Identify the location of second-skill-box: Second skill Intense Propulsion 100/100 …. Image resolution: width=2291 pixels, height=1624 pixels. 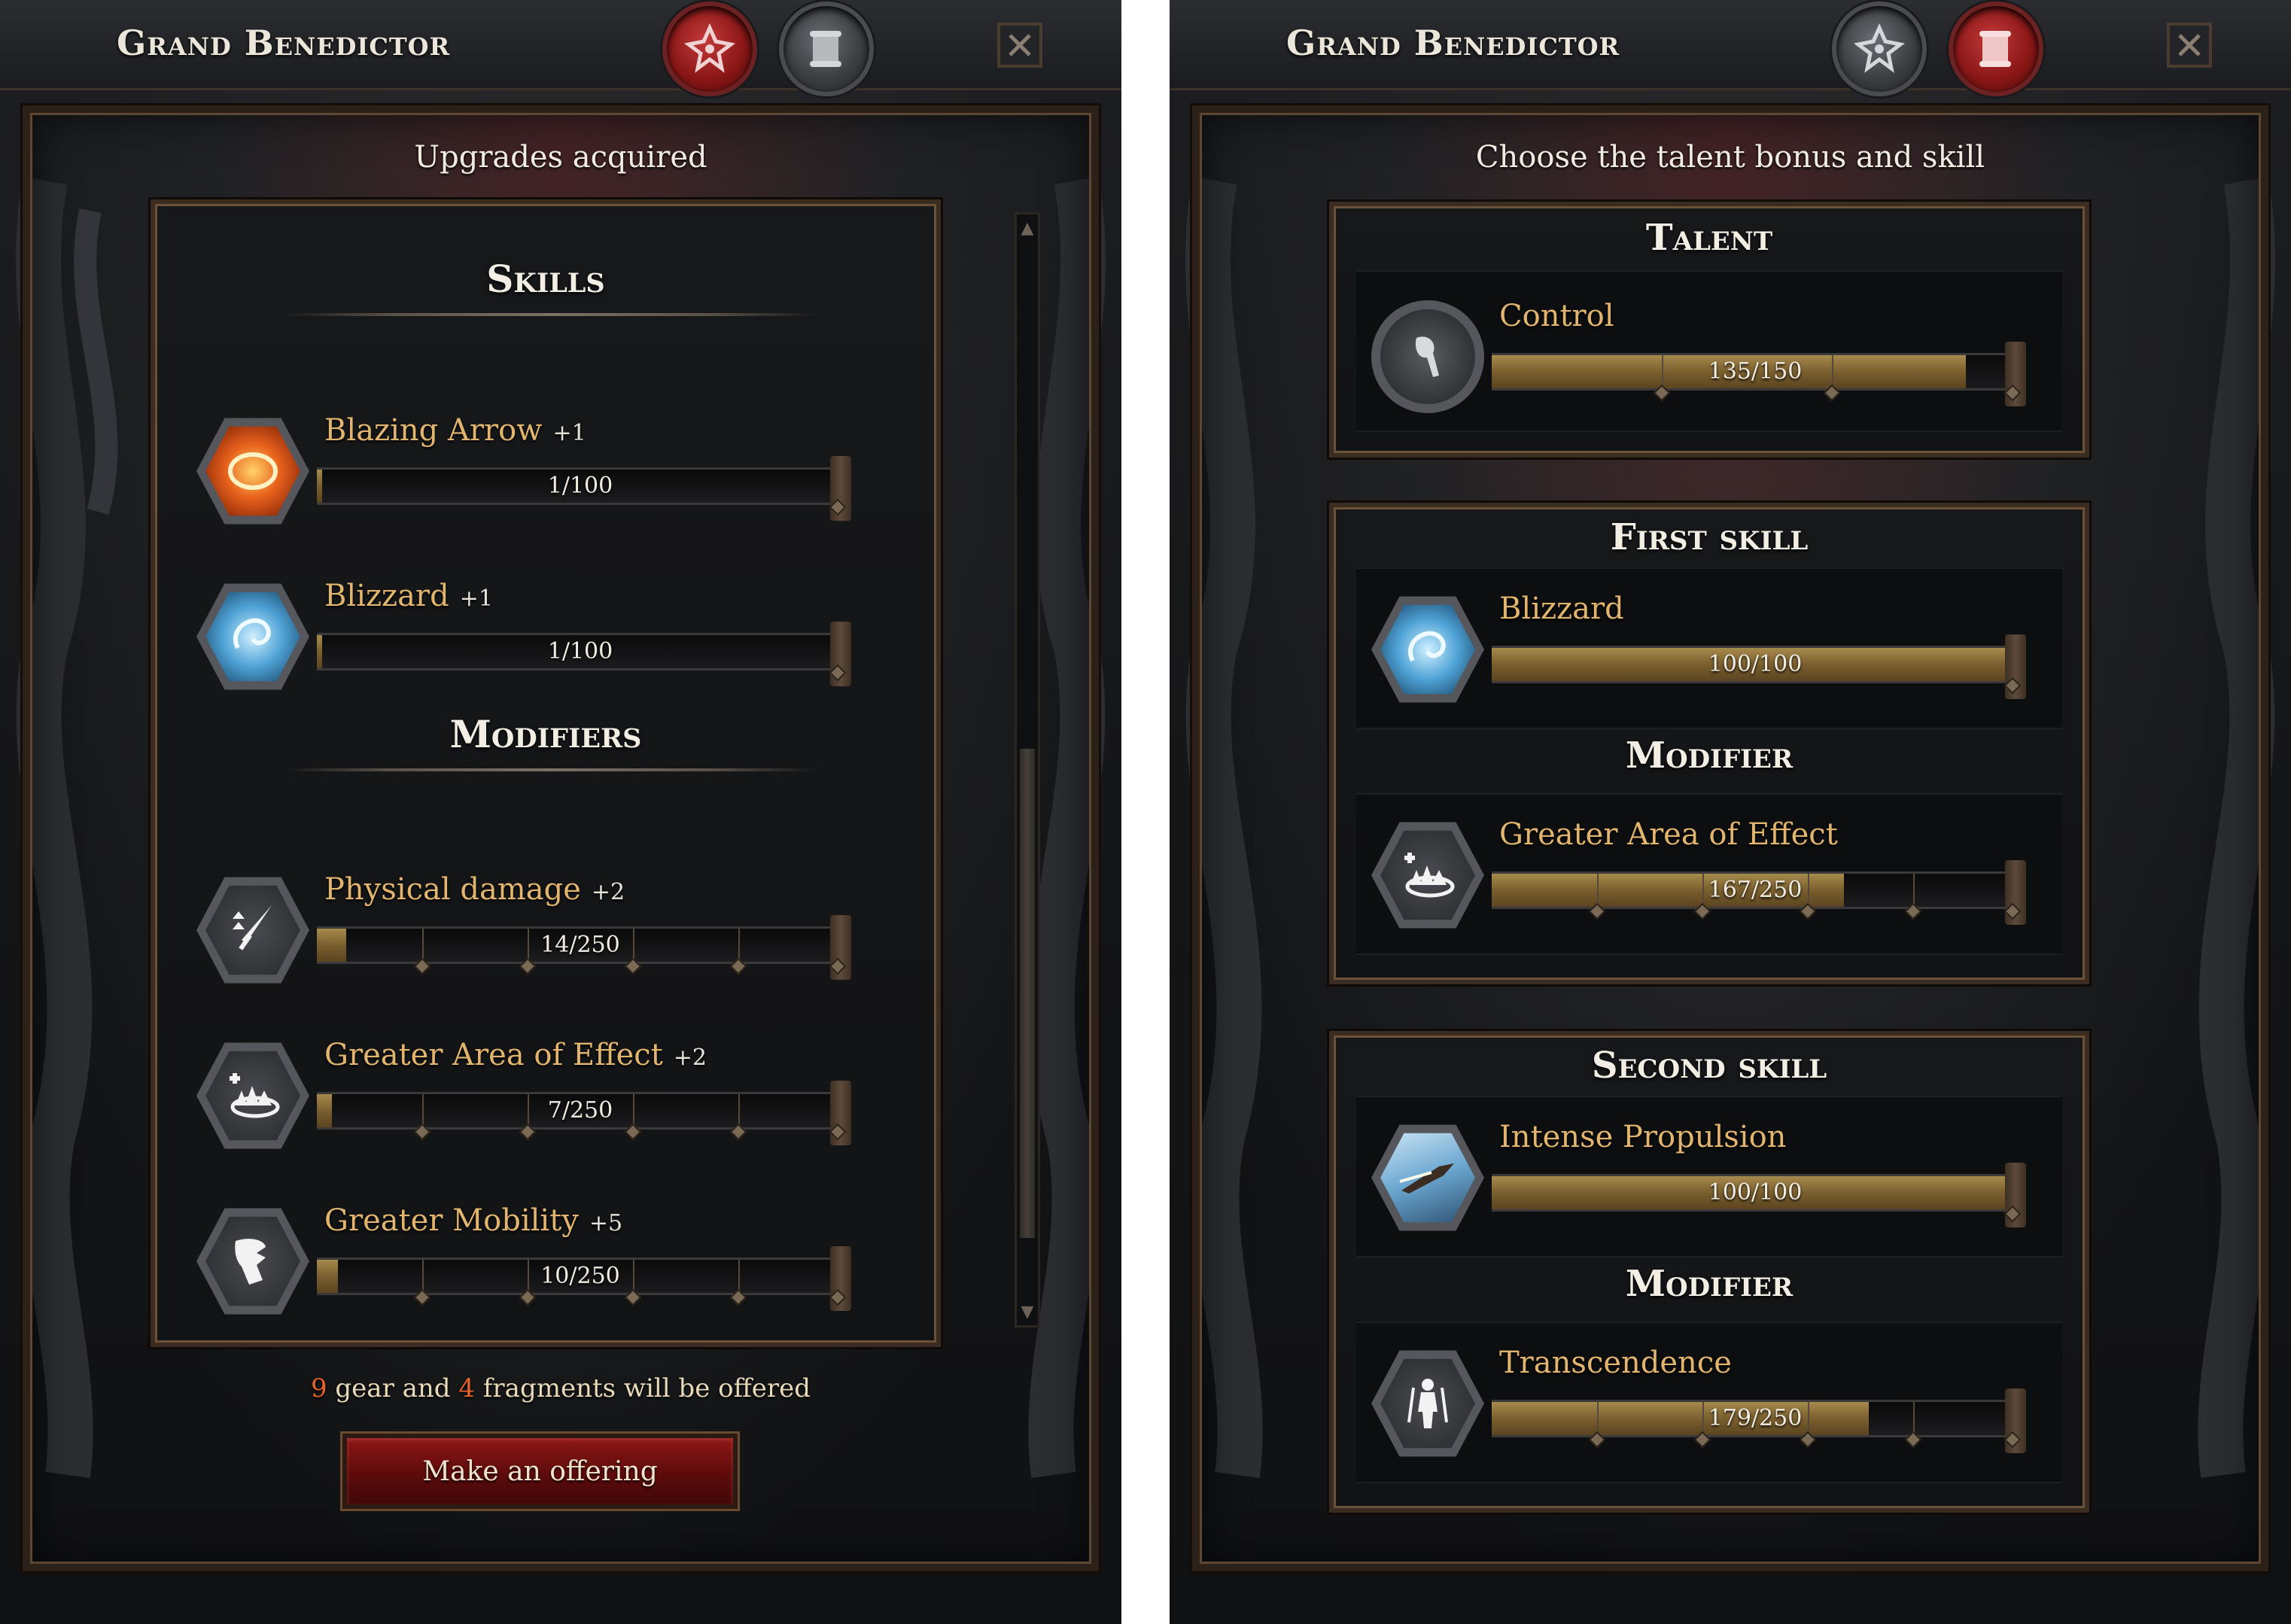
(1709, 1272).